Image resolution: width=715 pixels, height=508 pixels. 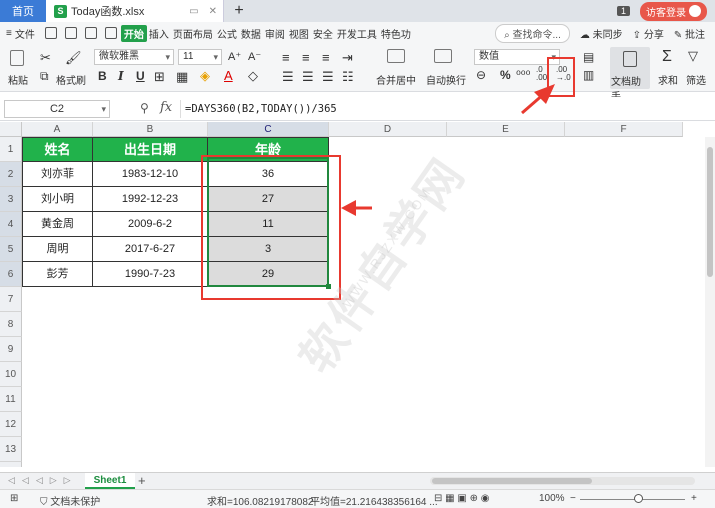 I want to click on tab-review: 审阅, so click(x=275, y=33).